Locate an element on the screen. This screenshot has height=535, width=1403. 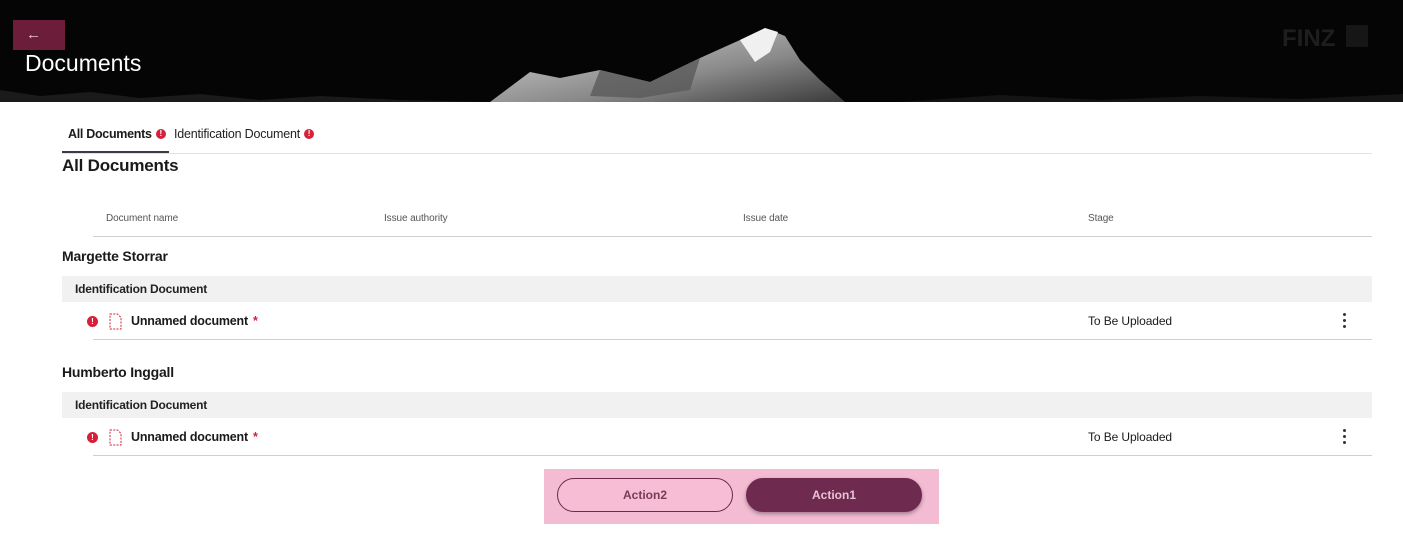
back-button: ← is located at coordinates (39, 35).